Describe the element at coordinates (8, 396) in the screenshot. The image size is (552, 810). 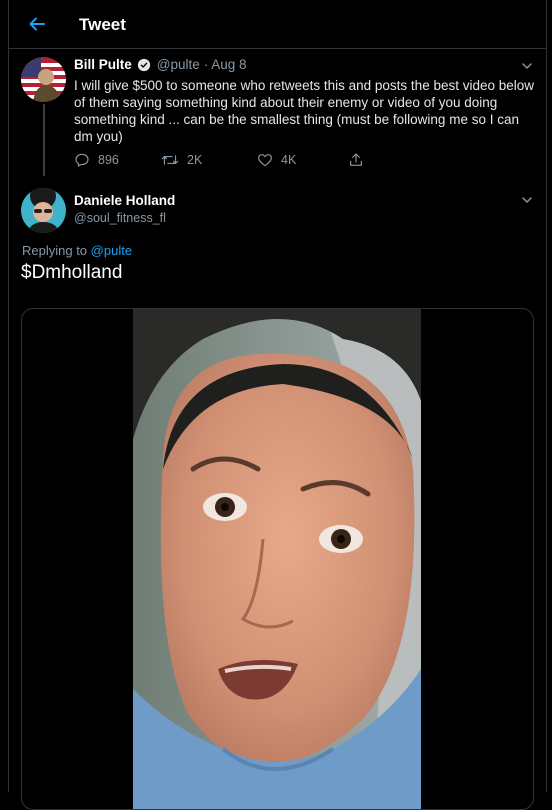
I see `column-border-left` at that location.